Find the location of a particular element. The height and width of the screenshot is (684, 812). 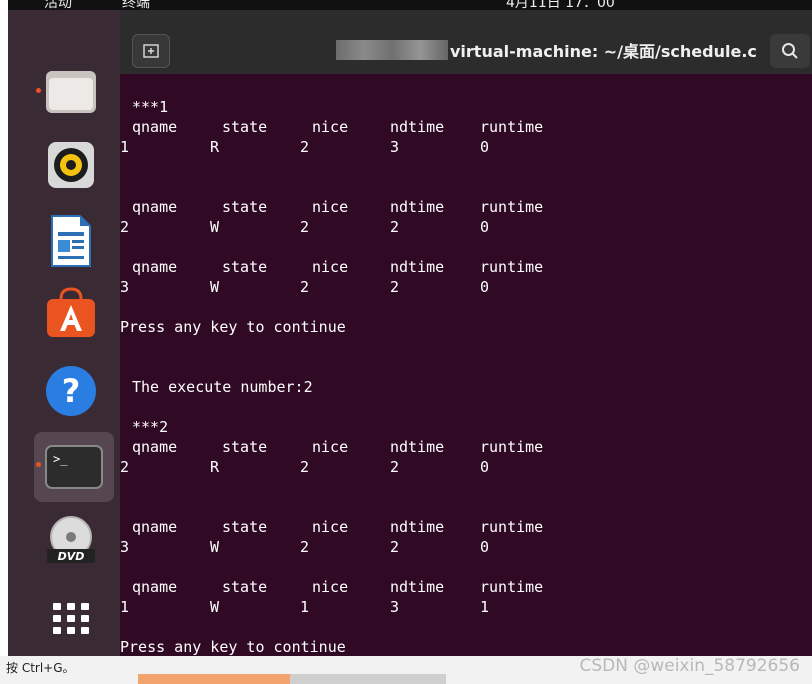

document-icon is located at coordinates (71, 241).